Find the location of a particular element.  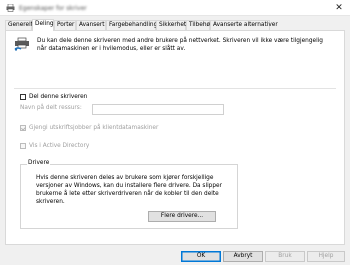

tab-sharing: Deling is located at coordinates (43, 25).